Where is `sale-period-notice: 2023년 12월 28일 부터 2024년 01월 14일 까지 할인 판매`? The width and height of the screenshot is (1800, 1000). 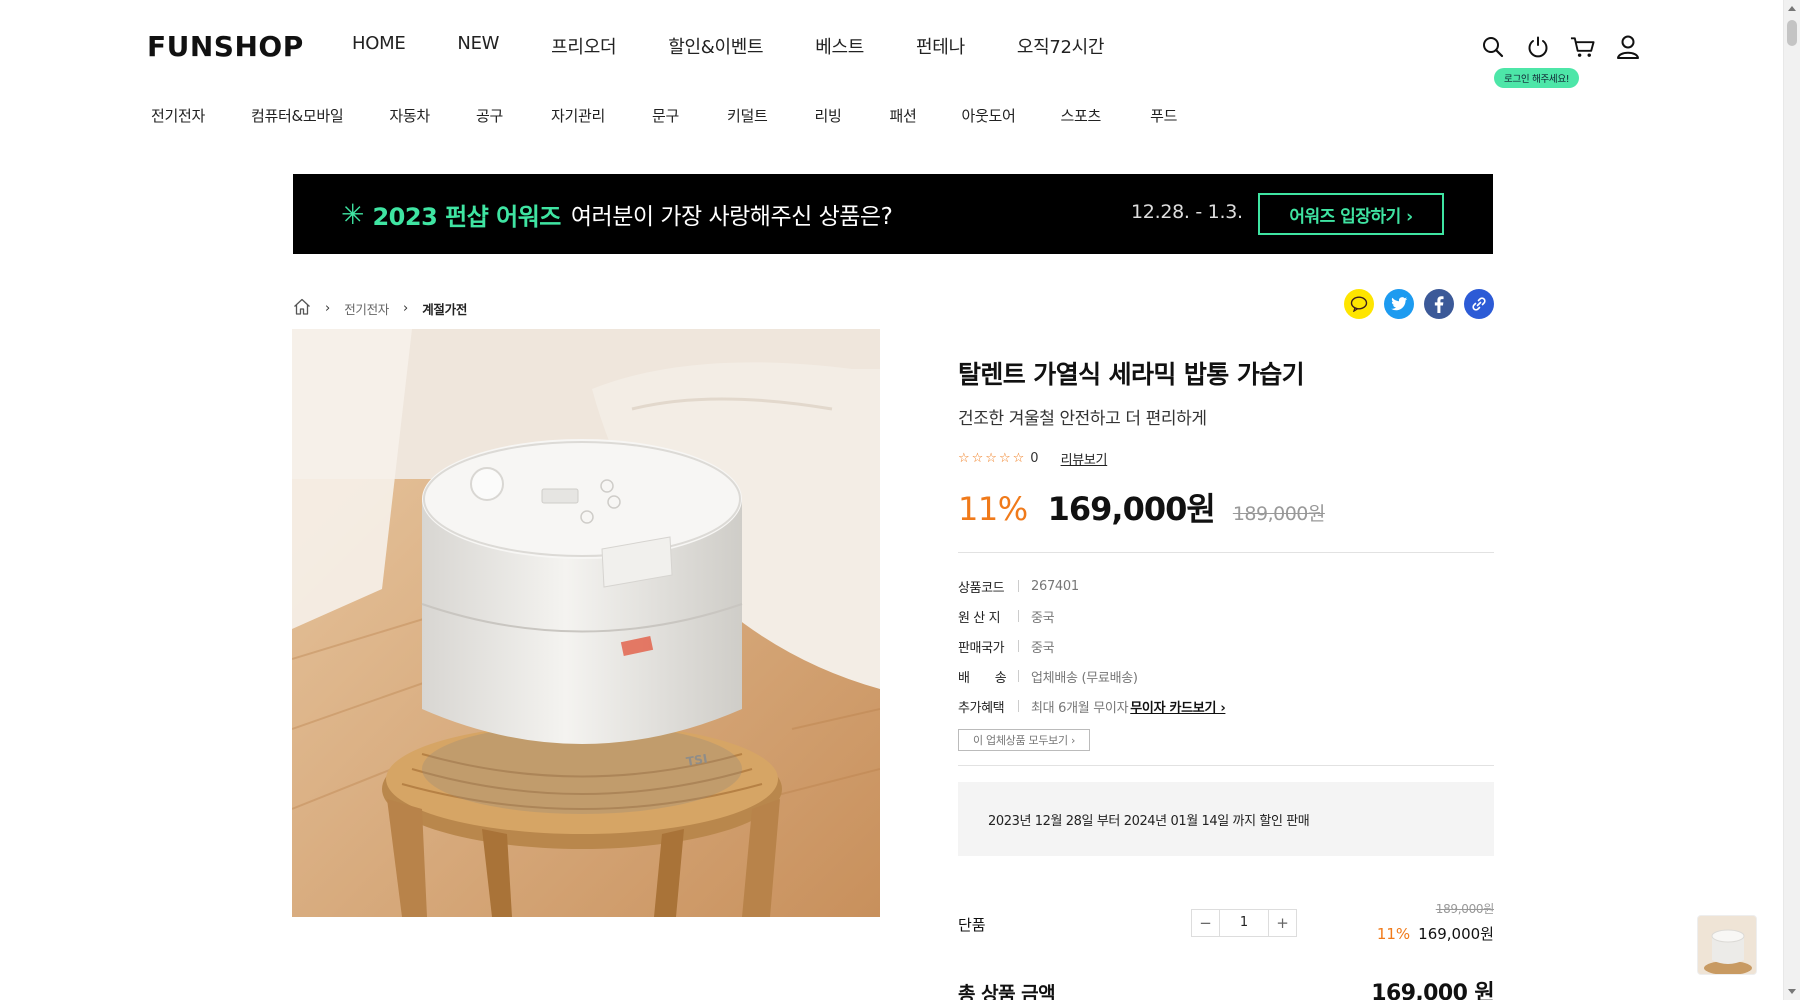 sale-period-notice: 2023년 12월 28일 부터 2024년 01월 14일 까지 할인 판매 is located at coordinates (1226, 819).